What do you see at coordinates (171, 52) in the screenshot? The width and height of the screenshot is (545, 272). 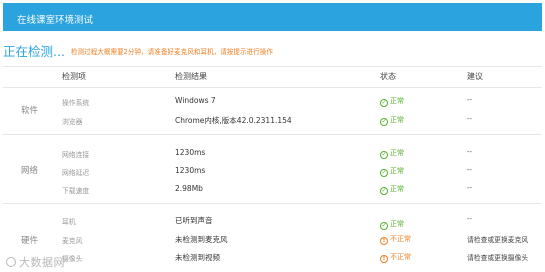 I see `detection-note: 检测过程大概需要2分钟，请准备好麦克风和耳机，请按提示进行操作` at bounding box center [171, 52].